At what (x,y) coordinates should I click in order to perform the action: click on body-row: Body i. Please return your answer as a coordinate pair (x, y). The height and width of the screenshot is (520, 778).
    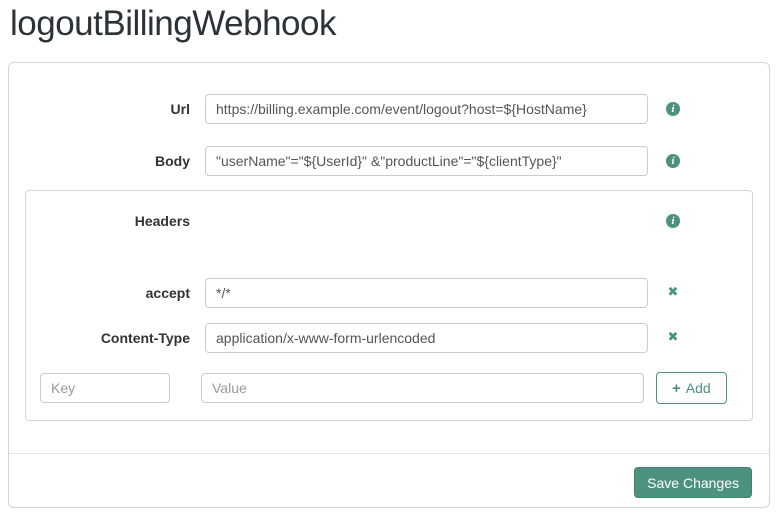
    Looking at the image, I should click on (389, 161).